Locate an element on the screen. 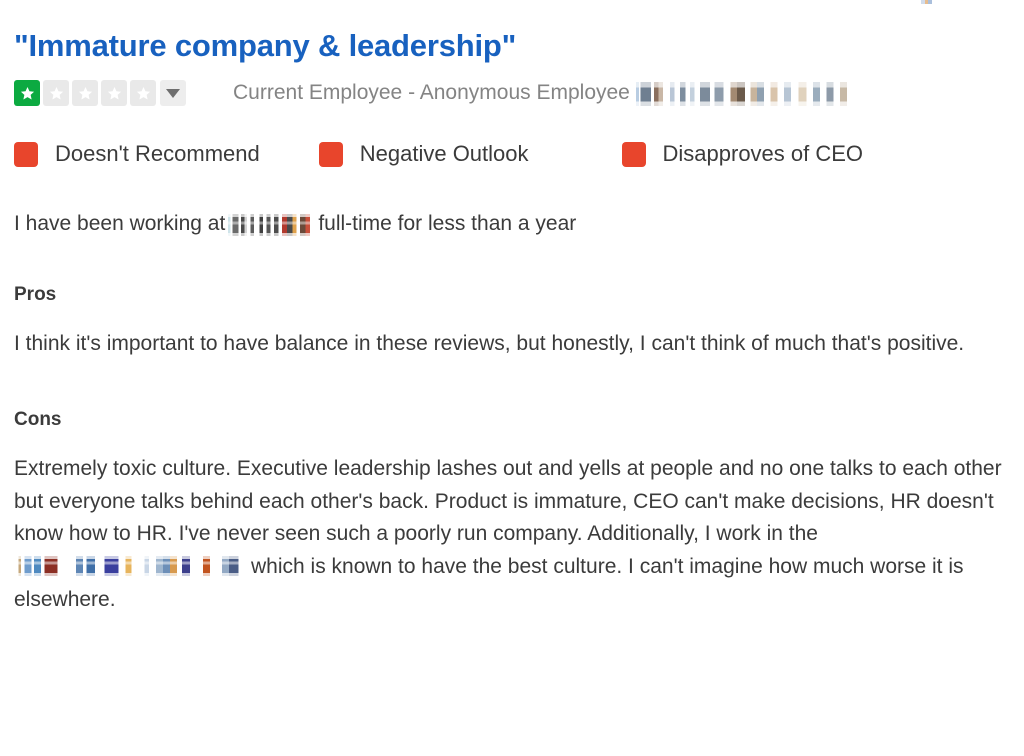 This screenshot has width=1024, height=756. star-icon-4-empty is located at coordinates (114, 93).